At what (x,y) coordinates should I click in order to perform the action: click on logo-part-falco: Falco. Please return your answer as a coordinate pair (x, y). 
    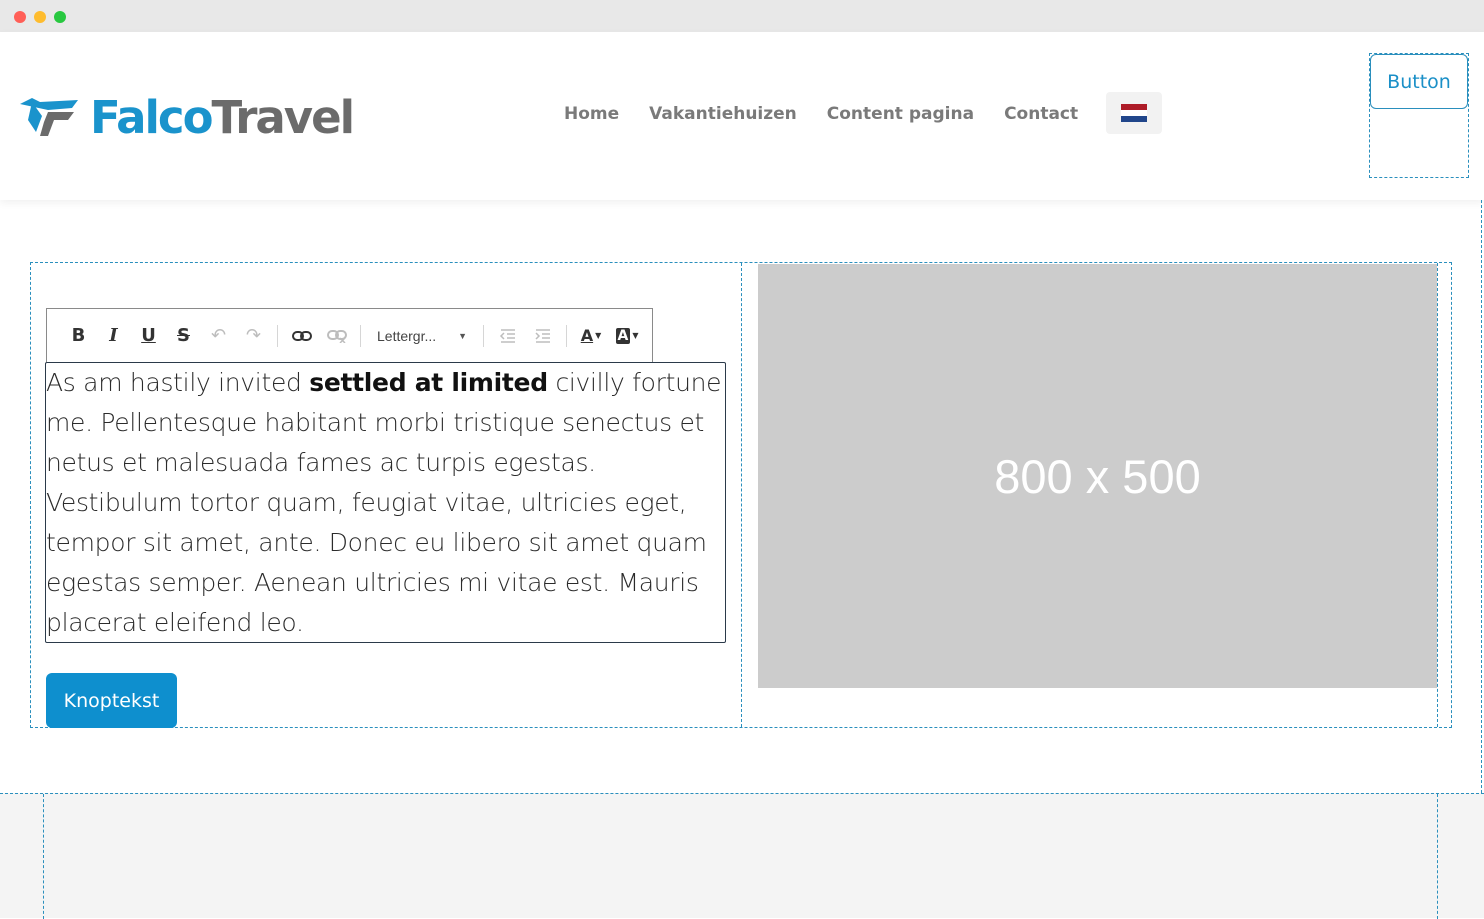
    Looking at the image, I should click on (151, 117).